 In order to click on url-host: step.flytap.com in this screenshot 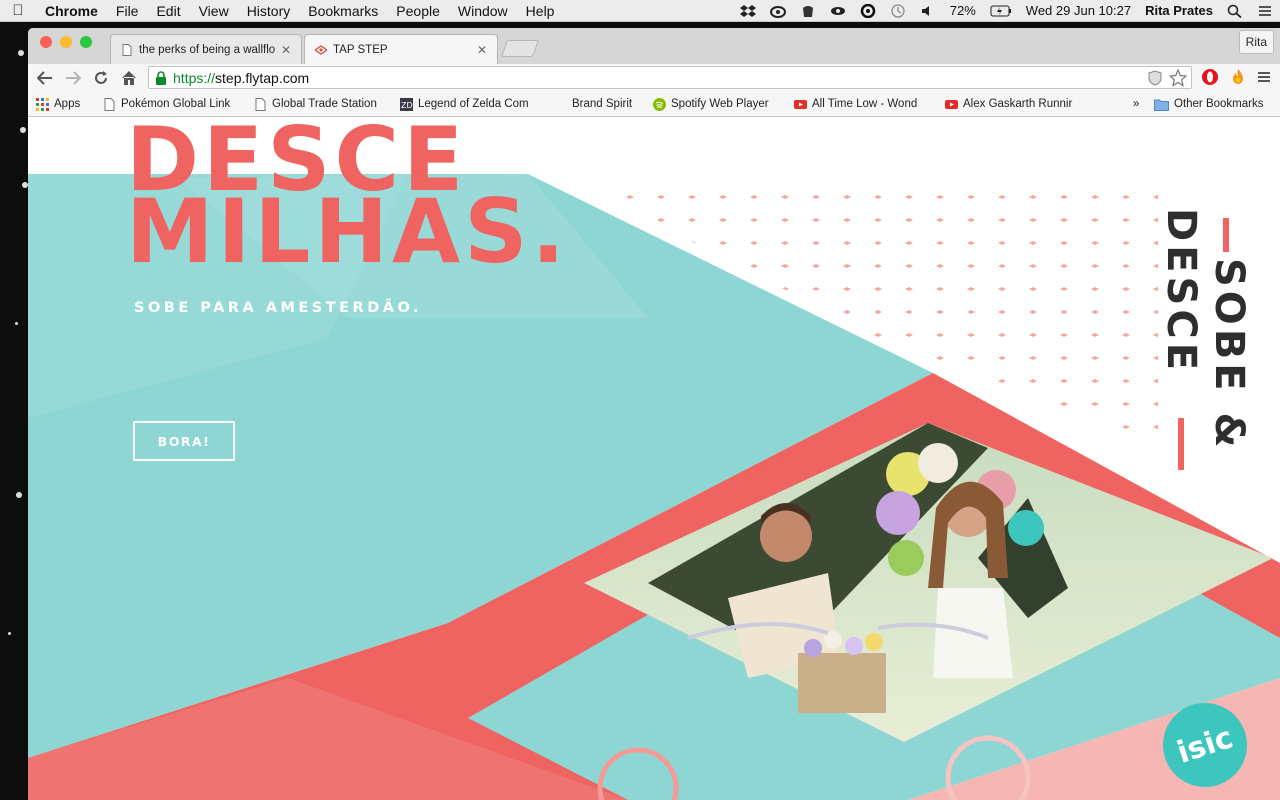, I will do `click(262, 77)`.